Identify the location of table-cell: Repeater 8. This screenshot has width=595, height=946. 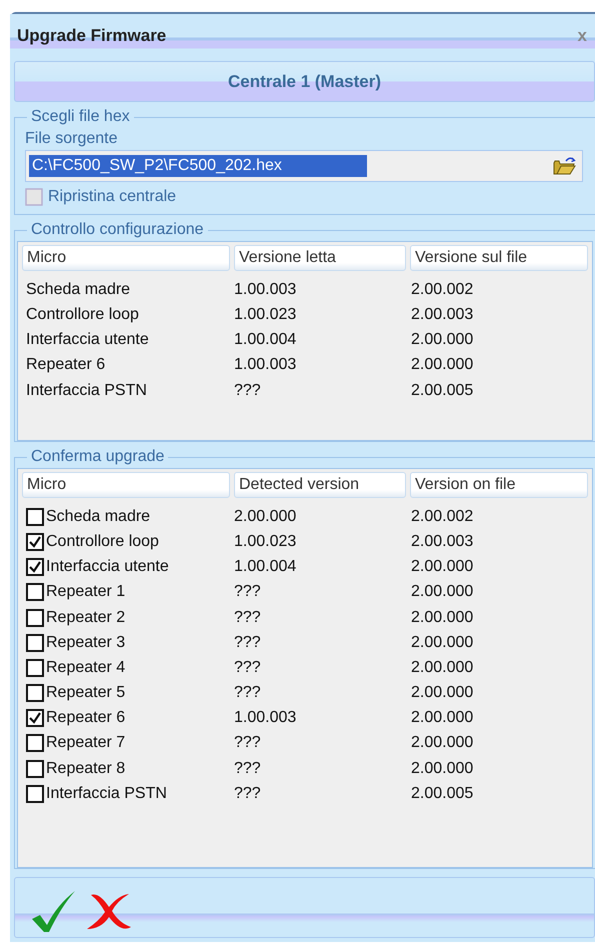
(86, 769).